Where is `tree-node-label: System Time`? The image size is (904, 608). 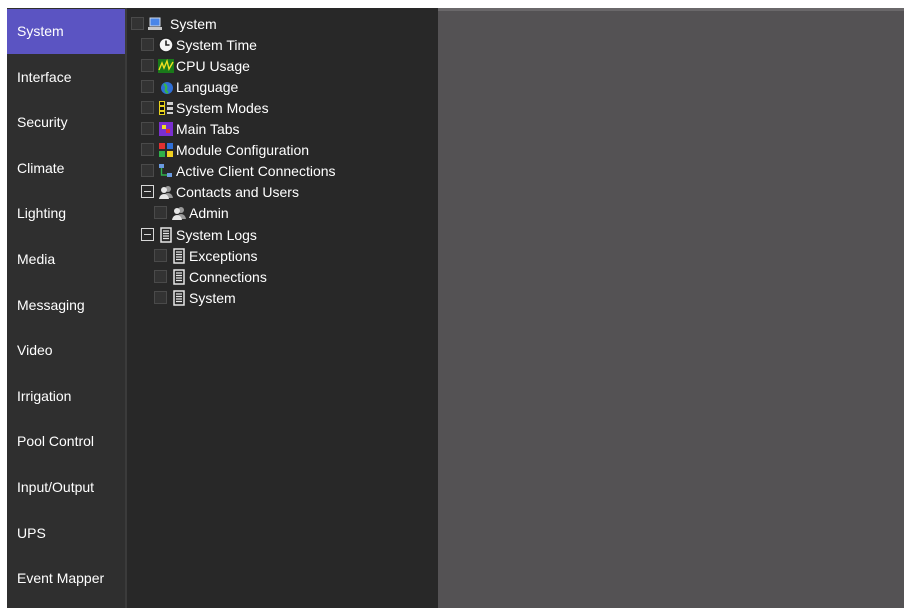
tree-node-label: System Time is located at coordinates (216, 44).